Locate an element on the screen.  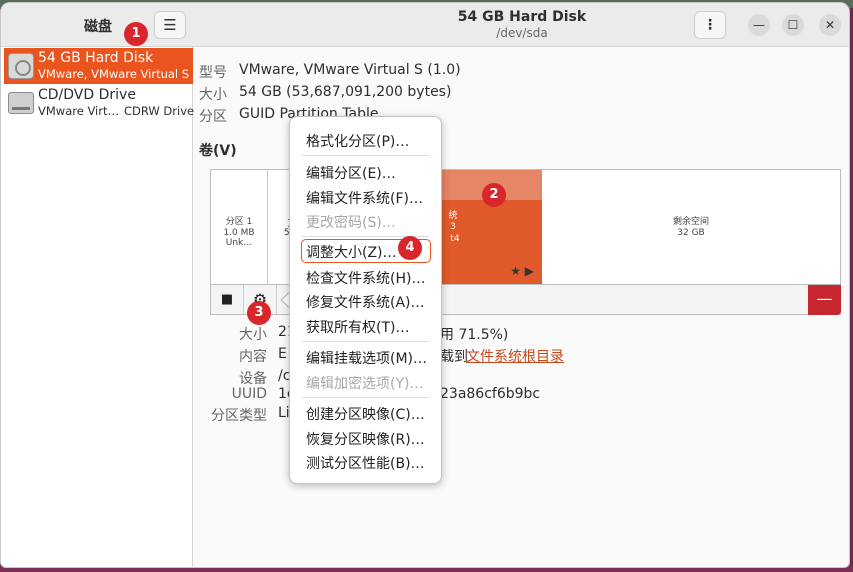
partition-content-label: 内容 is located at coordinates (253, 357).